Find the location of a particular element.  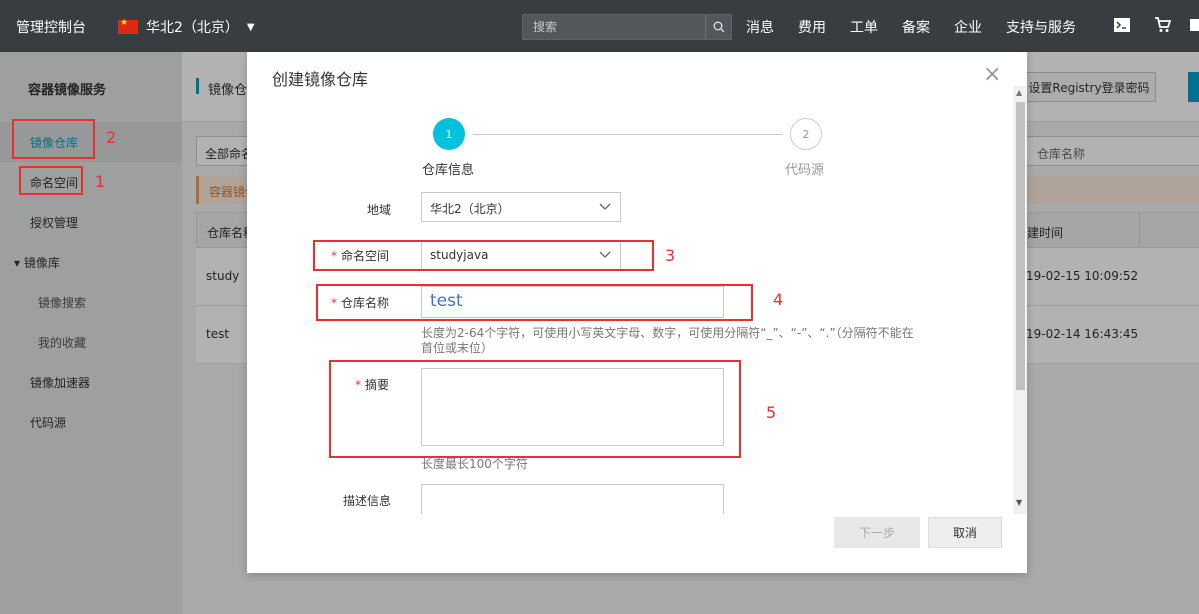

china-flag-icon is located at coordinates (128, 26).